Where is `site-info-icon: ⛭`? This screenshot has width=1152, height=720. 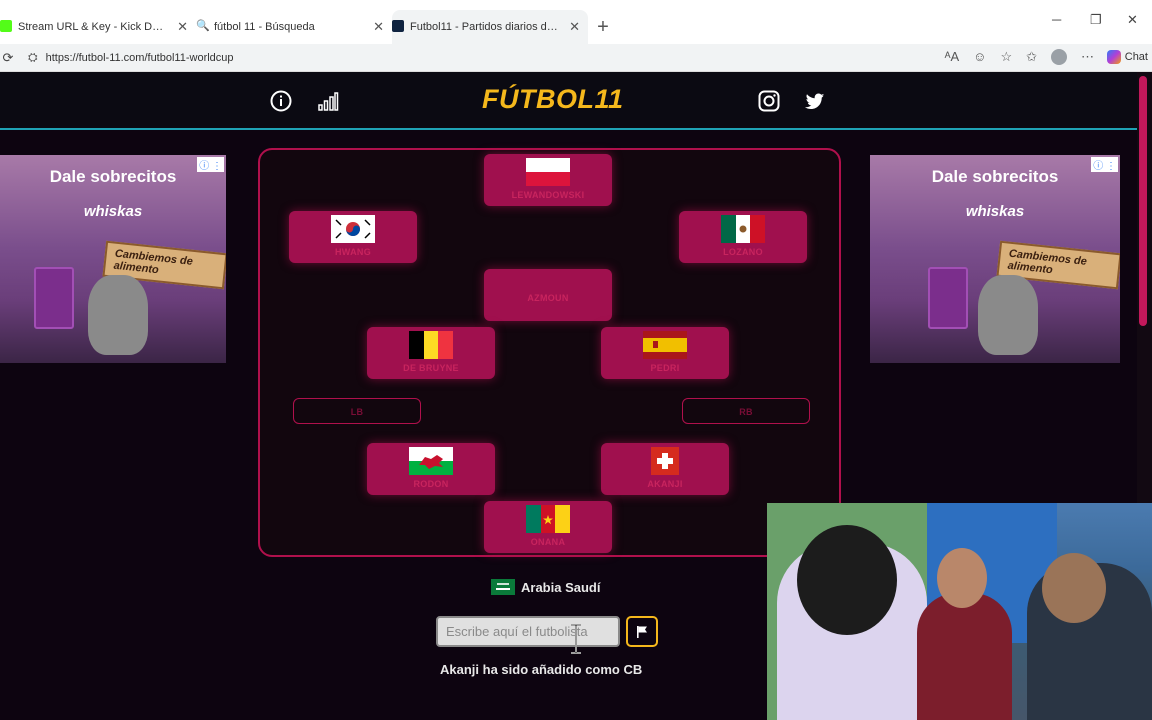
site-info-icon: ⛭ is located at coordinates (33, 57).